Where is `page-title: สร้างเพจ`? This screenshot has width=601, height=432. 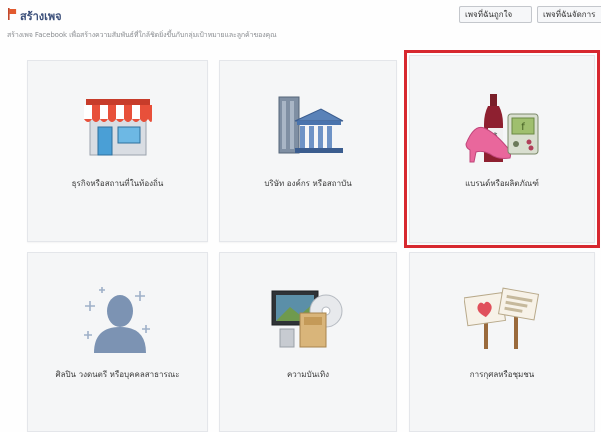 page-title: สร้างเพจ is located at coordinates (41, 16).